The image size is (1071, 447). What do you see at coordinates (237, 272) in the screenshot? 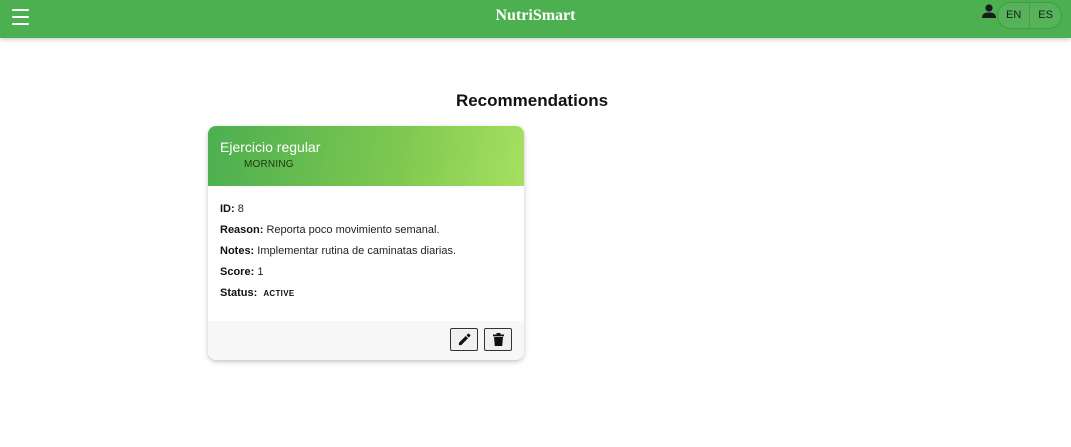
I see `field-score-label: Score:` at bounding box center [237, 272].